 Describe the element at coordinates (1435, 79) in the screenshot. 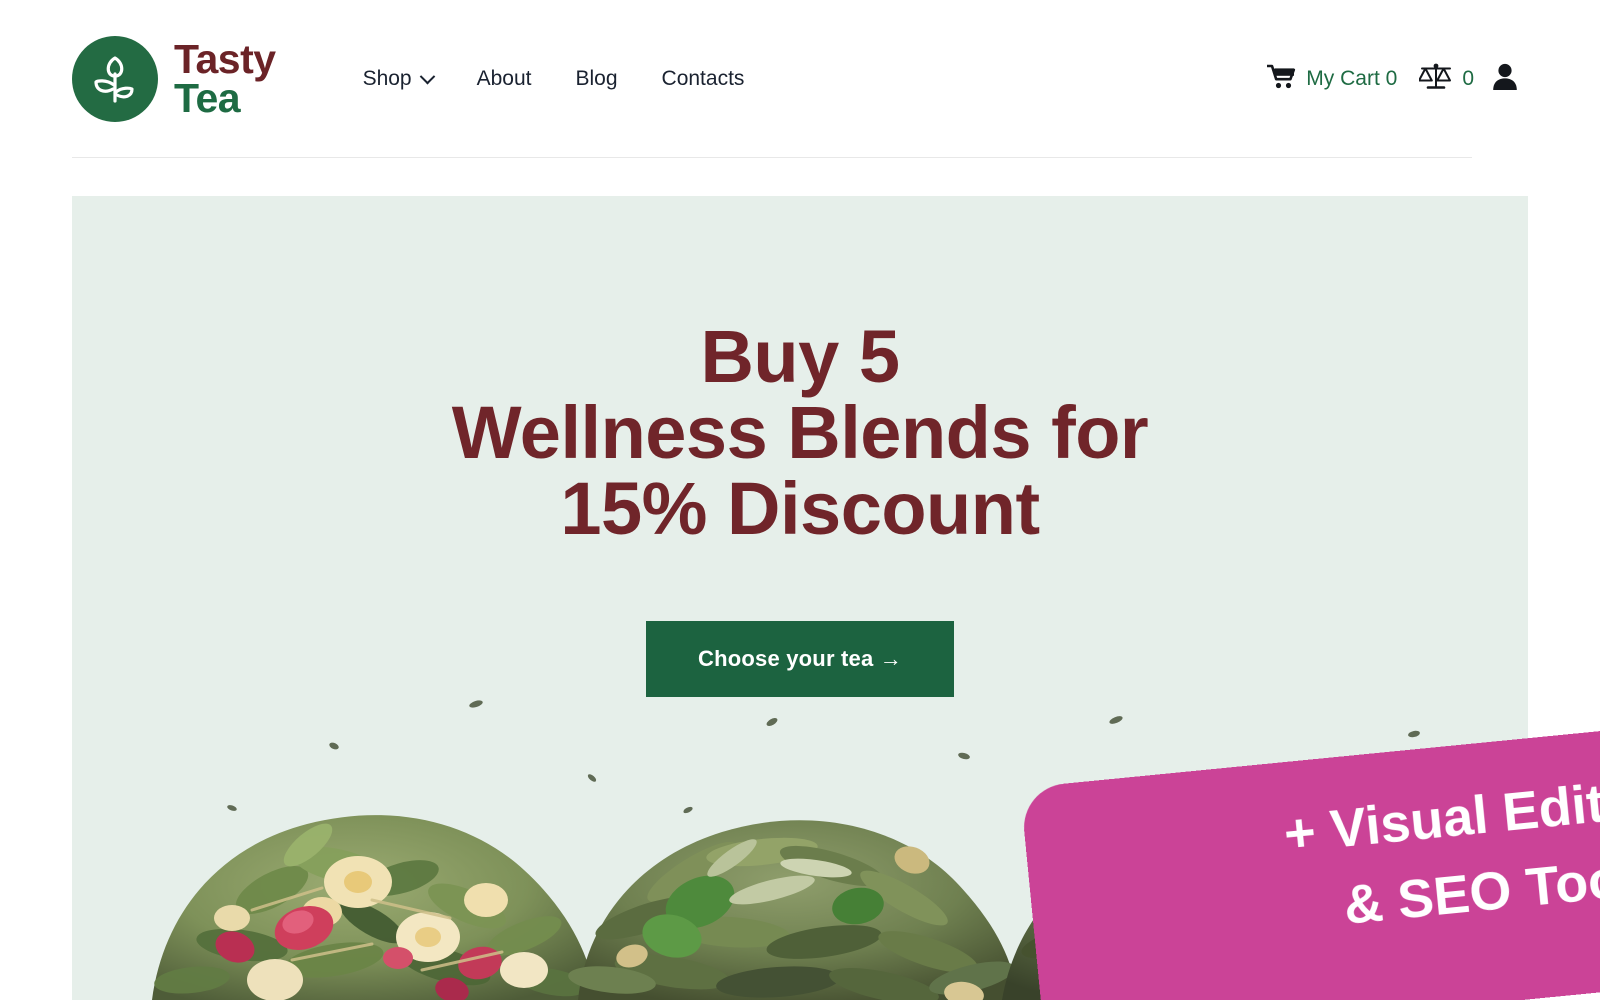

I see `balance-scales-icon` at that location.